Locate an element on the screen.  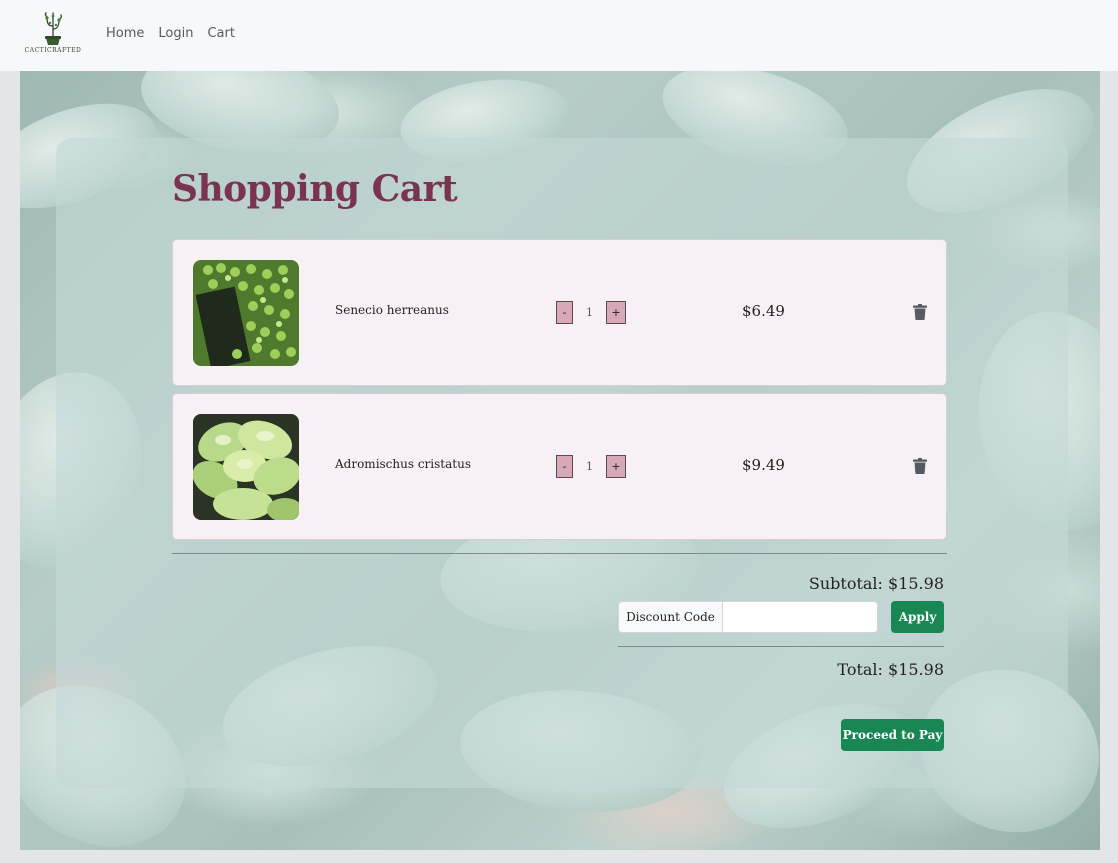
product-price: $6.49 is located at coordinates (763, 311).